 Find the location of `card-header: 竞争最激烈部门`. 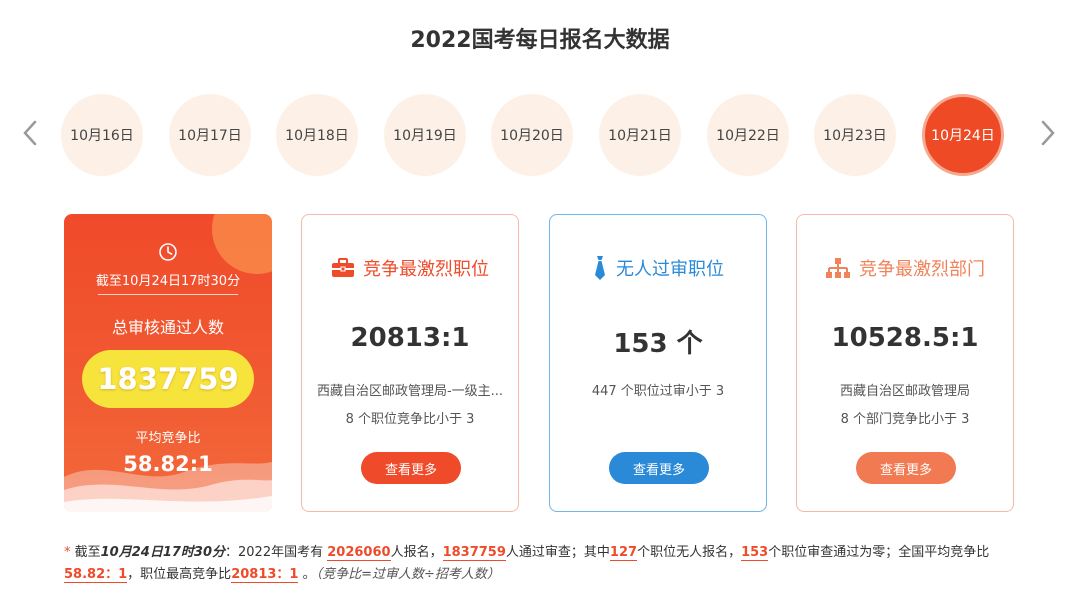

card-header: 竞争最激烈部门 is located at coordinates (905, 268).